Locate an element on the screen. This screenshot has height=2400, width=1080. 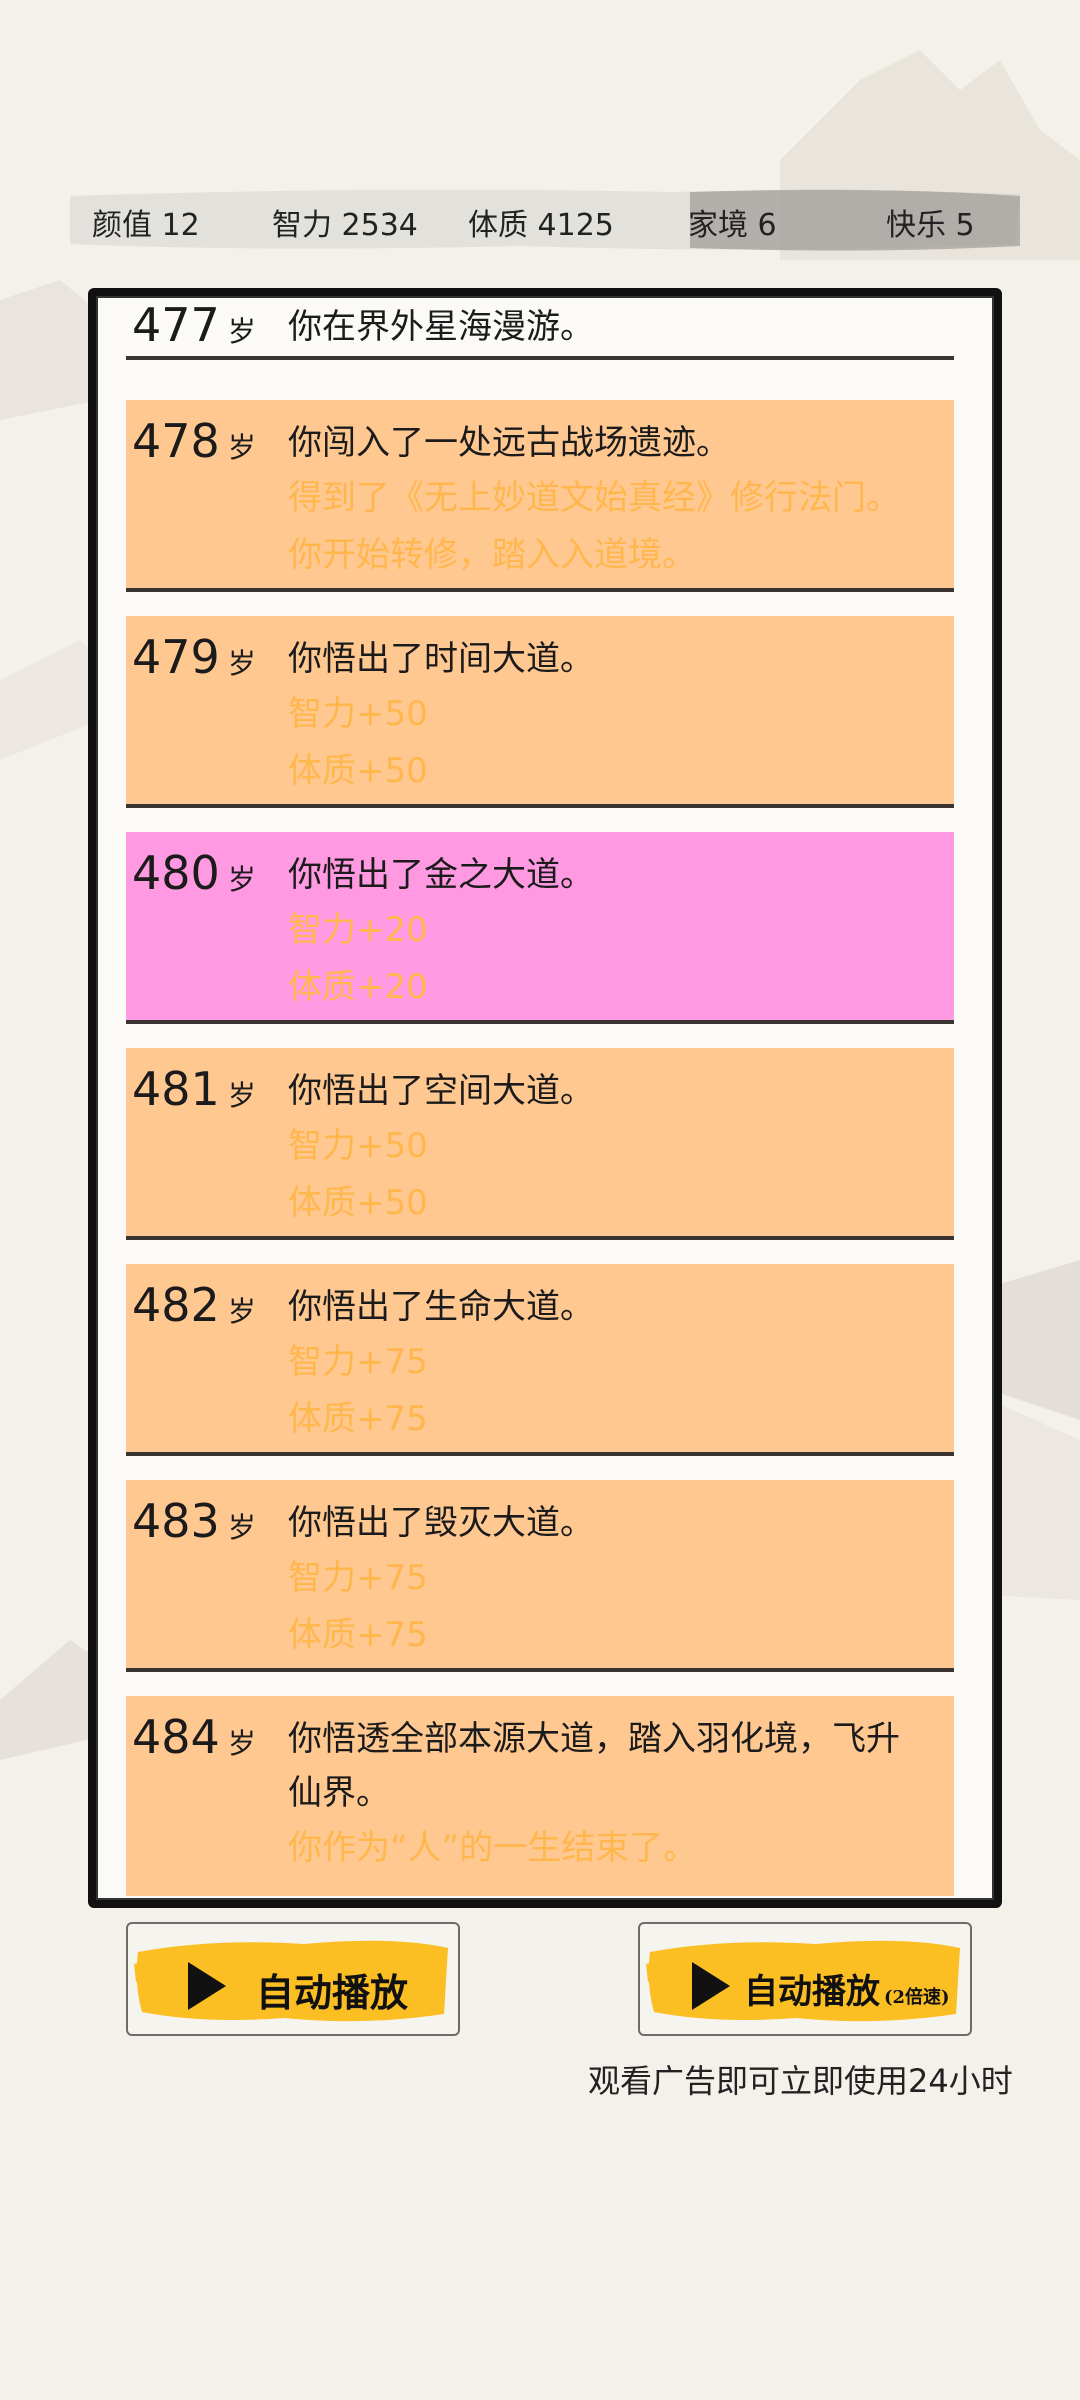
event-text: 你悟出了生命大道。 is located at coordinates (441, 1307).